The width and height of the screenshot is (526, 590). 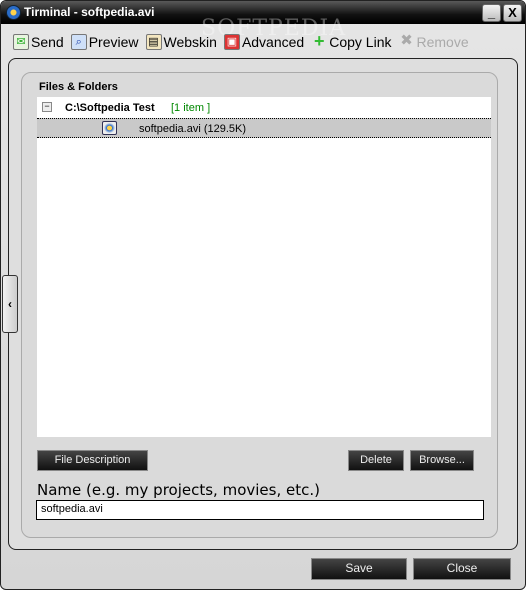 I want to click on webskin-button: ▤ Webskin, so click(x=181, y=42).